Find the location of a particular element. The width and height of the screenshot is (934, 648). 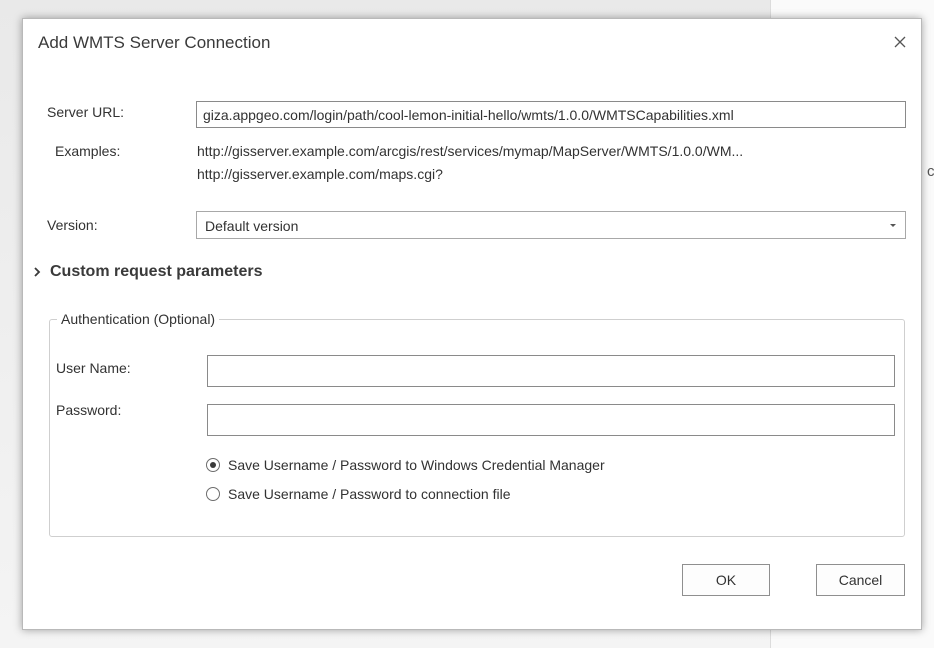

password-input is located at coordinates (551, 420).